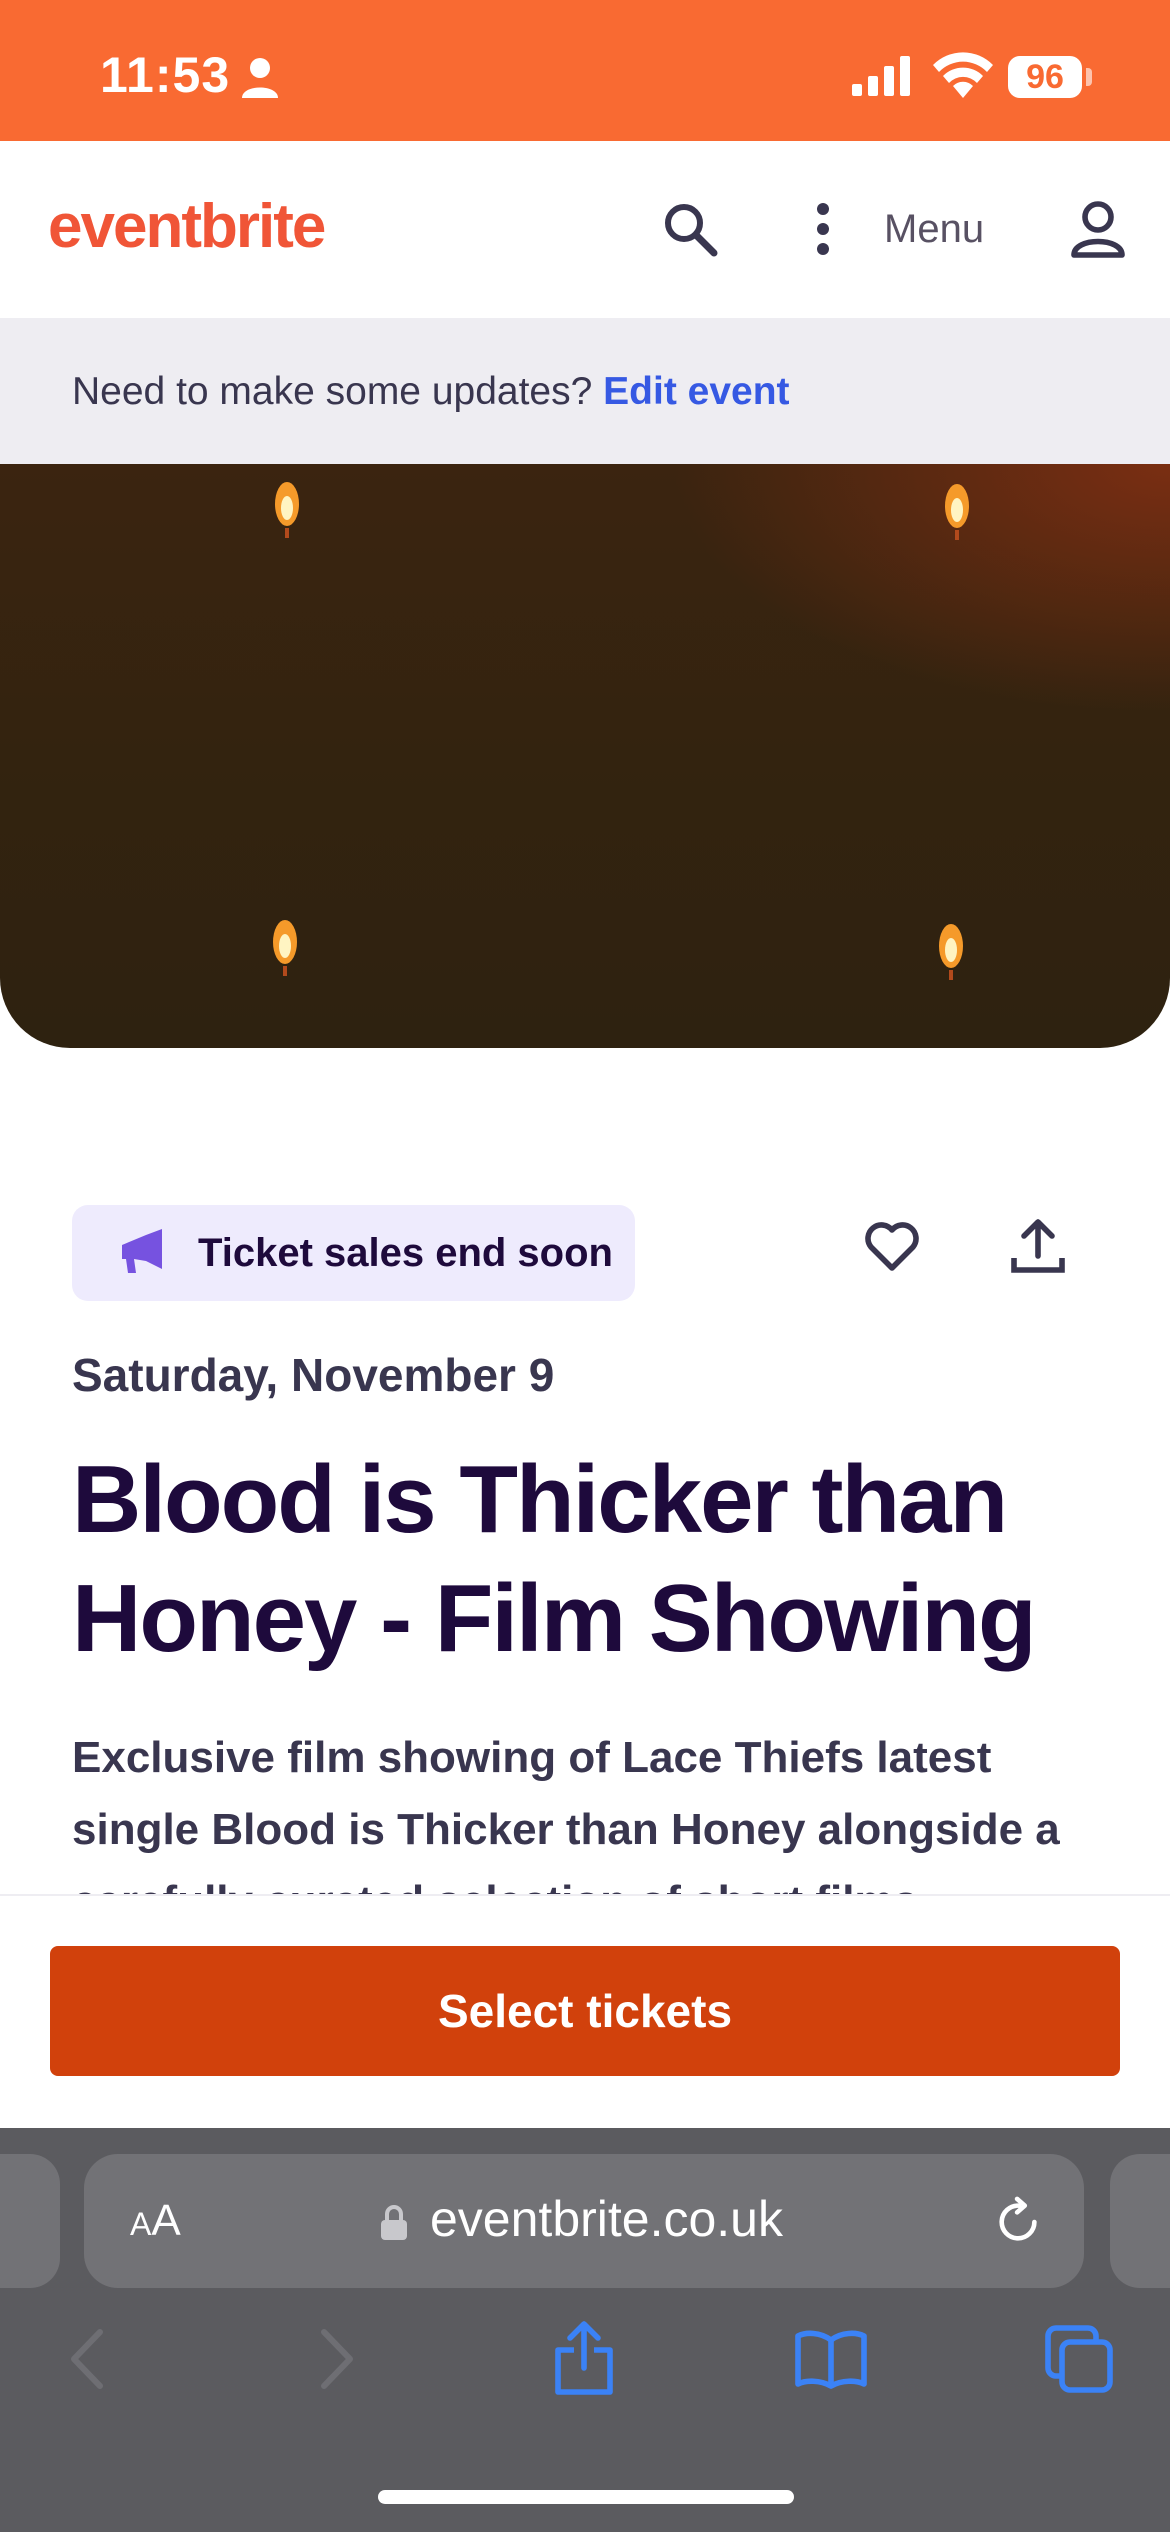  What do you see at coordinates (696, 391) in the screenshot?
I see `edit-event-link: Edit event` at bounding box center [696, 391].